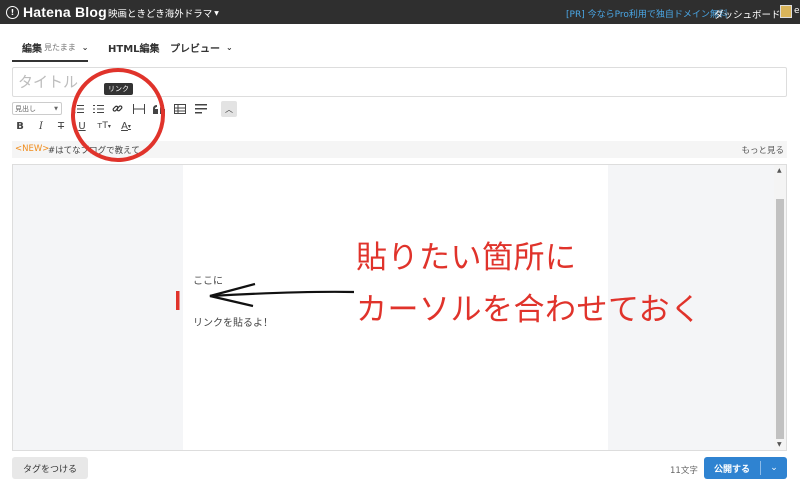  What do you see at coordinates (160, 14) in the screenshot?
I see `blog-name: 映画ときどき海外ドラマ` at bounding box center [160, 14].